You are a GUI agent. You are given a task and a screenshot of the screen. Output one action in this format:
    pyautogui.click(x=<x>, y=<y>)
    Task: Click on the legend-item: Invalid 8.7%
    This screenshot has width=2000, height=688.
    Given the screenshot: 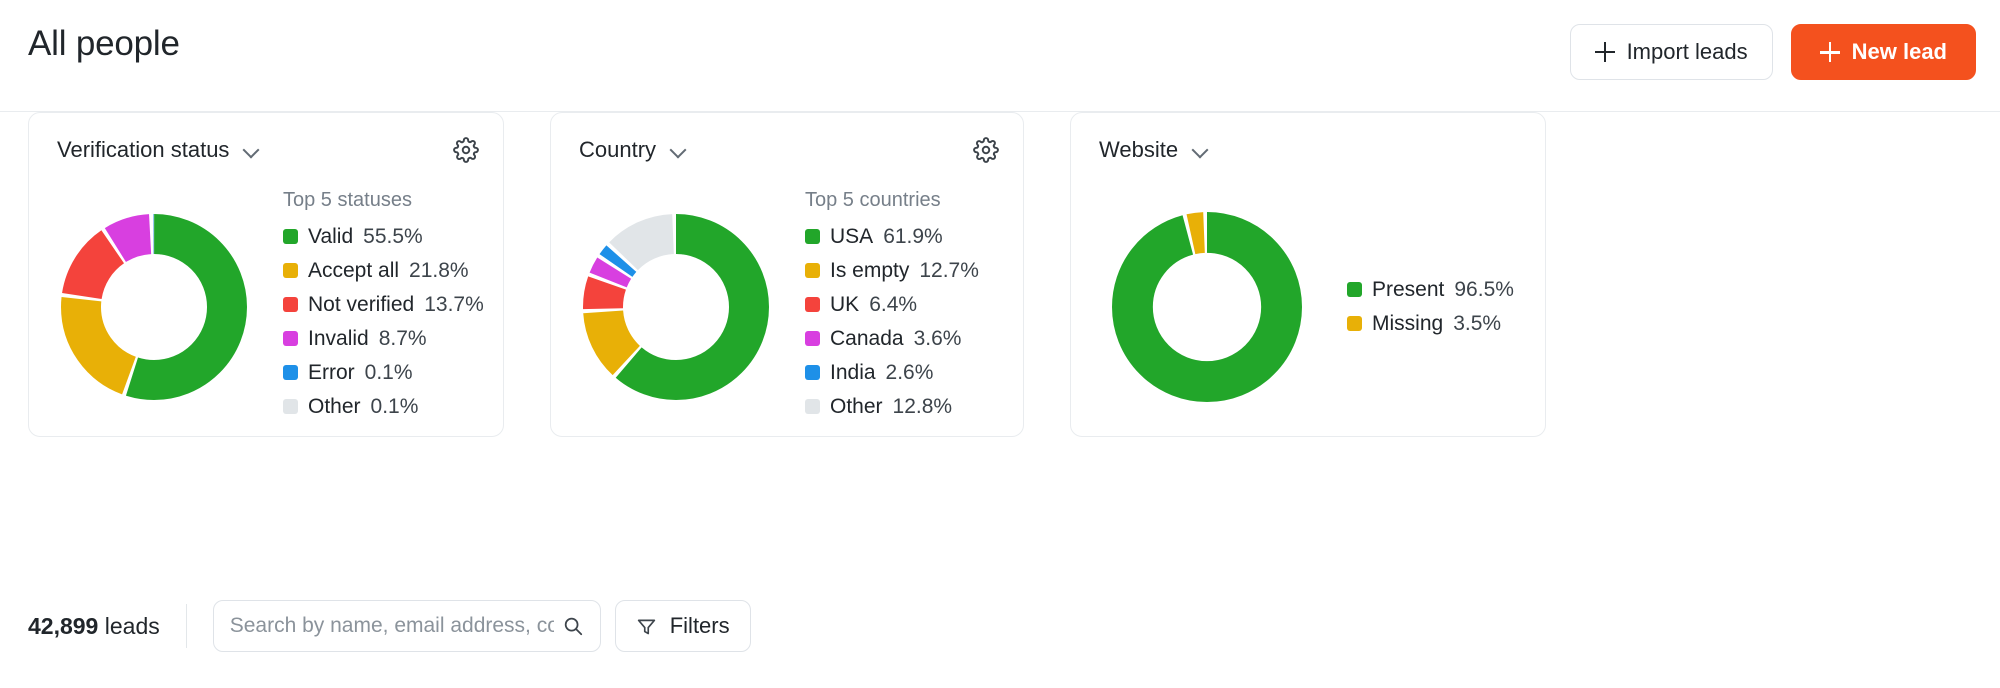 What is the action you would take?
    pyautogui.click(x=393, y=339)
    